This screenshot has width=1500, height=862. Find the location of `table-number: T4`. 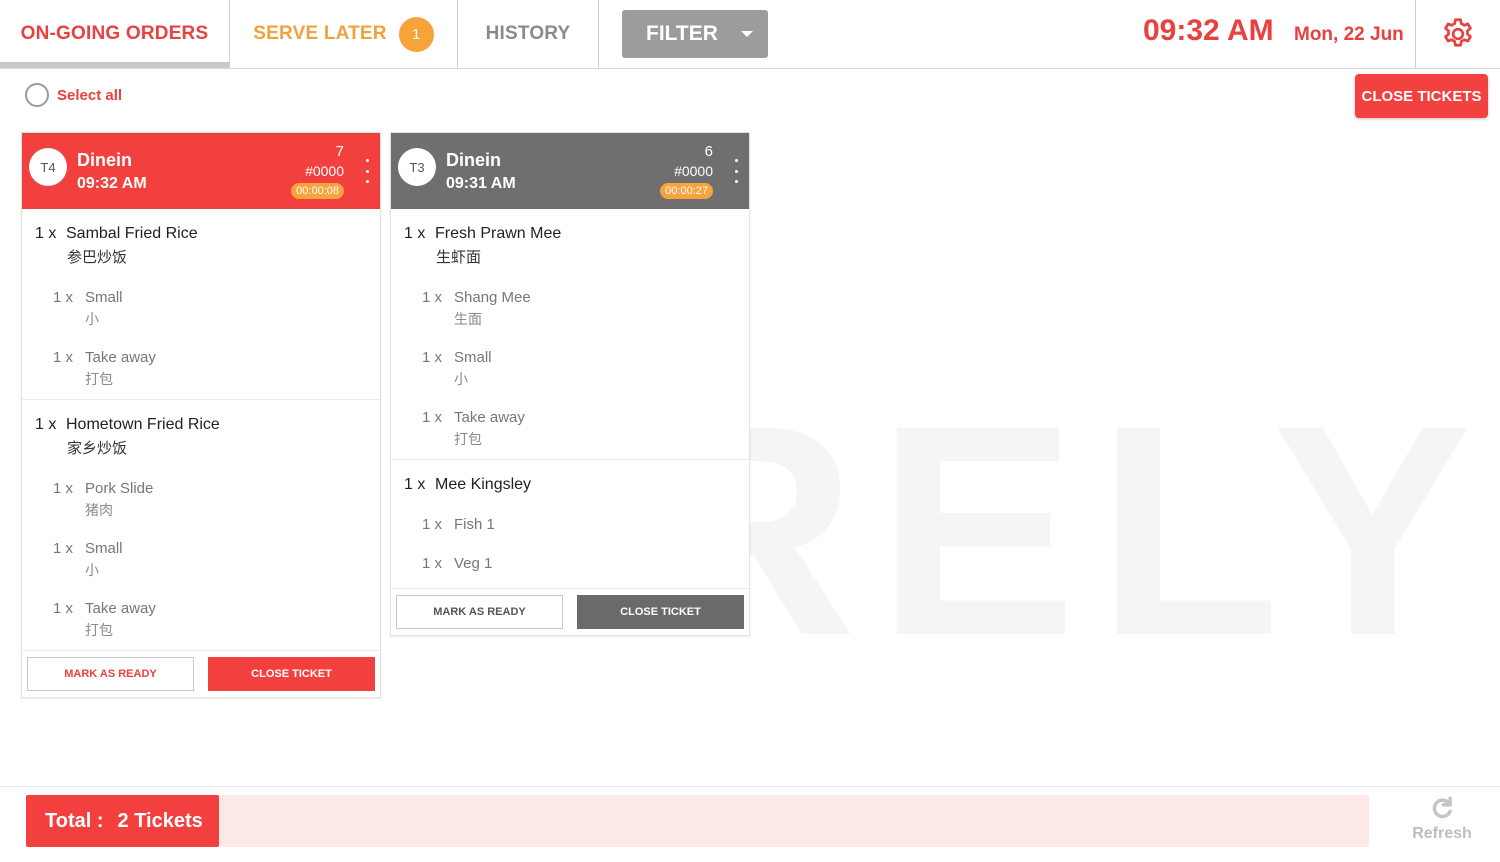

table-number: T4 is located at coordinates (48, 167).